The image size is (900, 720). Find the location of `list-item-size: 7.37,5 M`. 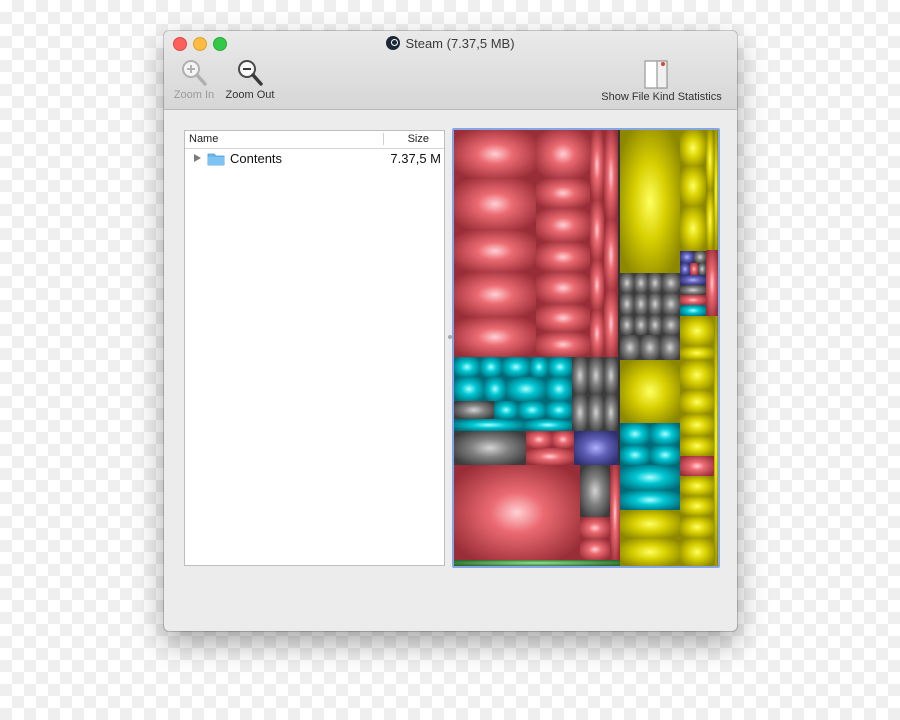

list-item-size: 7.37,5 M is located at coordinates (415, 158).